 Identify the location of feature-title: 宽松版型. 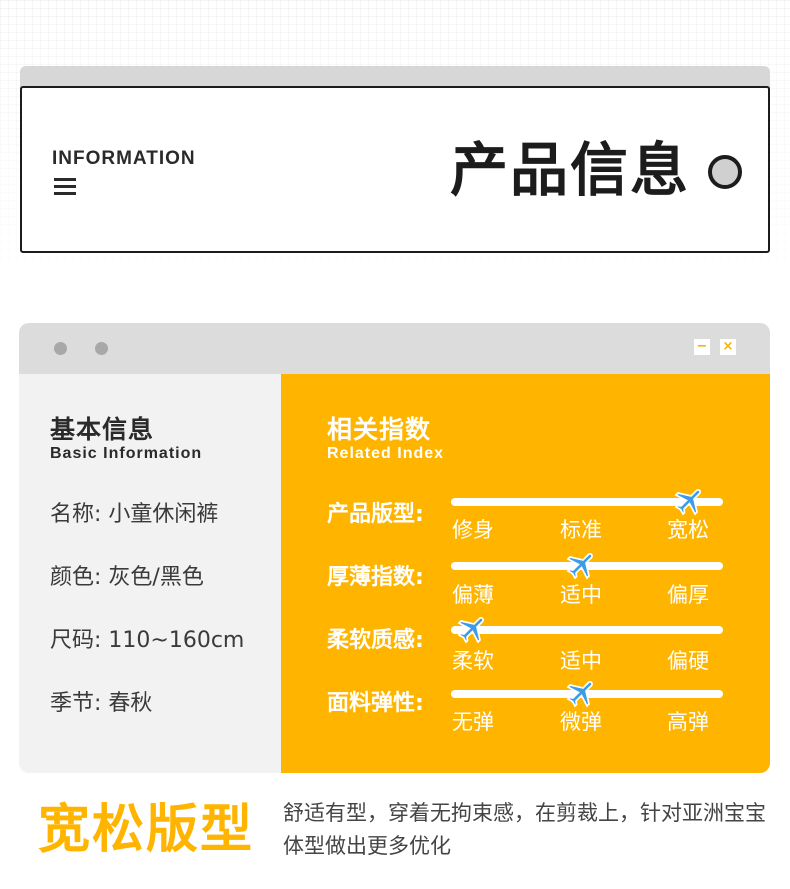
(146, 830).